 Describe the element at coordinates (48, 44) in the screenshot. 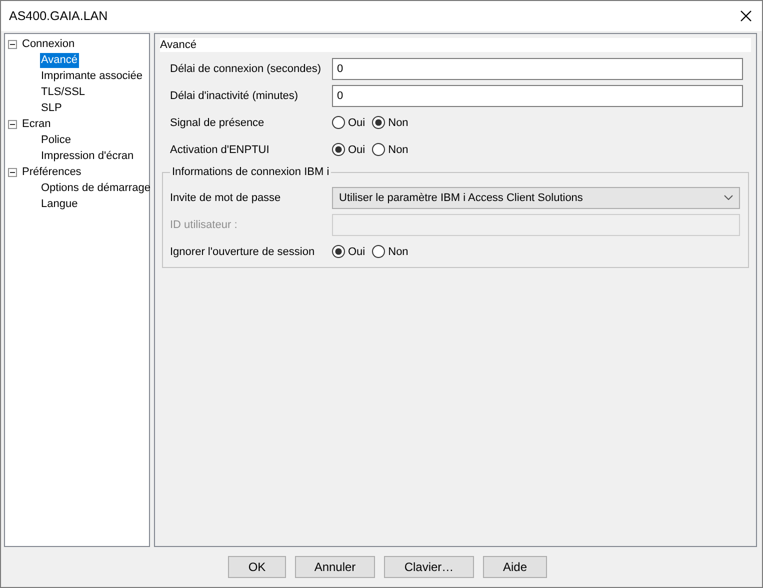

I see `tree-item: Connexion` at that location.